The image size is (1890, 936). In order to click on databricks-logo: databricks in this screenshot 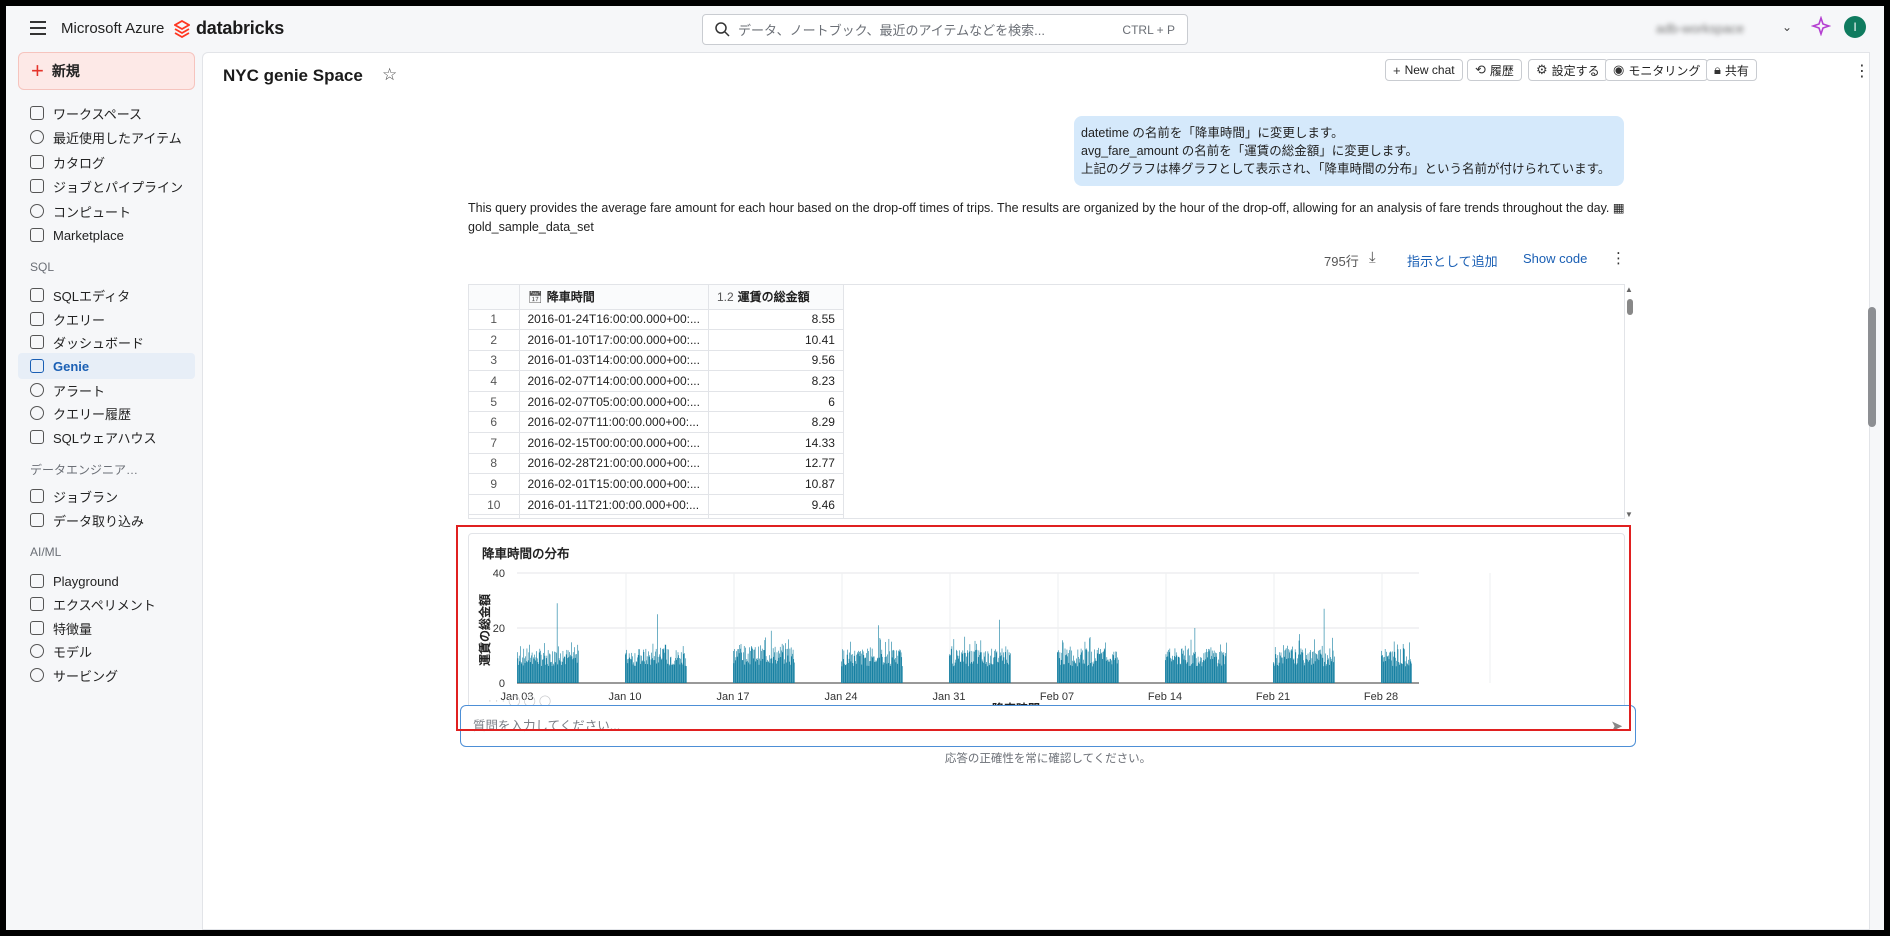, I will do `click(229, 28)`.